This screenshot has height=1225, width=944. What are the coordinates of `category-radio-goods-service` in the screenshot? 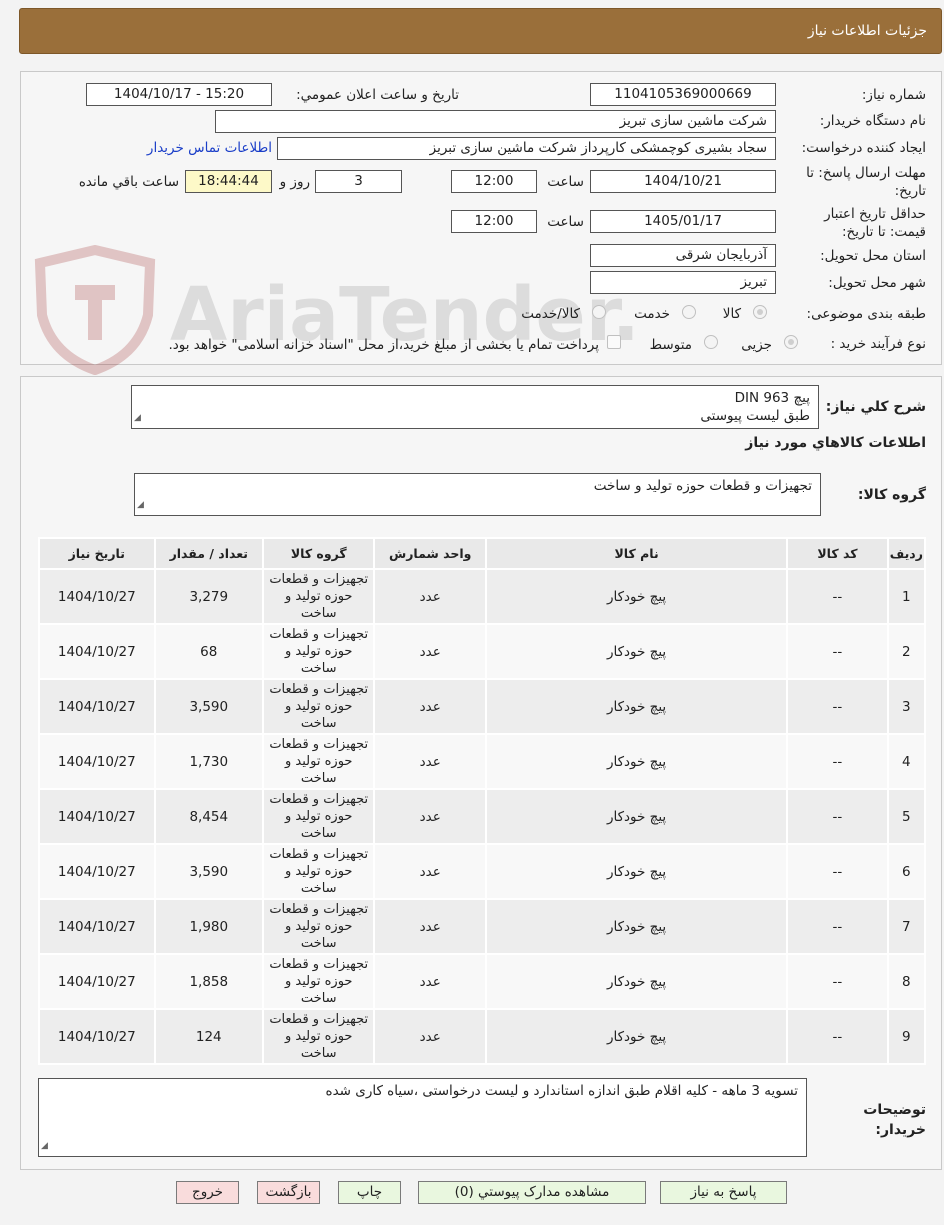 It's located at (599, 312).